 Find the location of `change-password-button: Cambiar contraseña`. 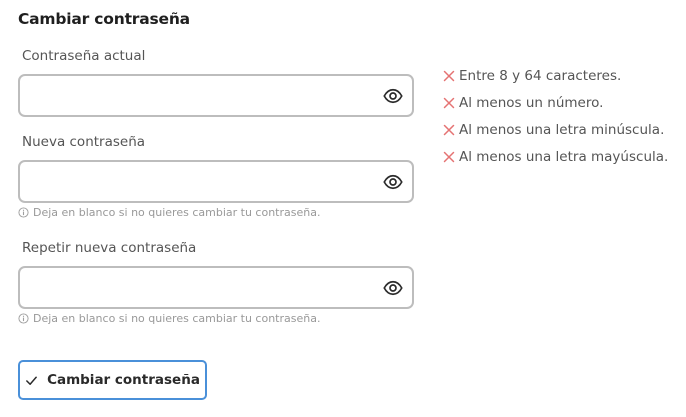

change-password-button: Cambiar contraseña is located at coordinates (112, 380).